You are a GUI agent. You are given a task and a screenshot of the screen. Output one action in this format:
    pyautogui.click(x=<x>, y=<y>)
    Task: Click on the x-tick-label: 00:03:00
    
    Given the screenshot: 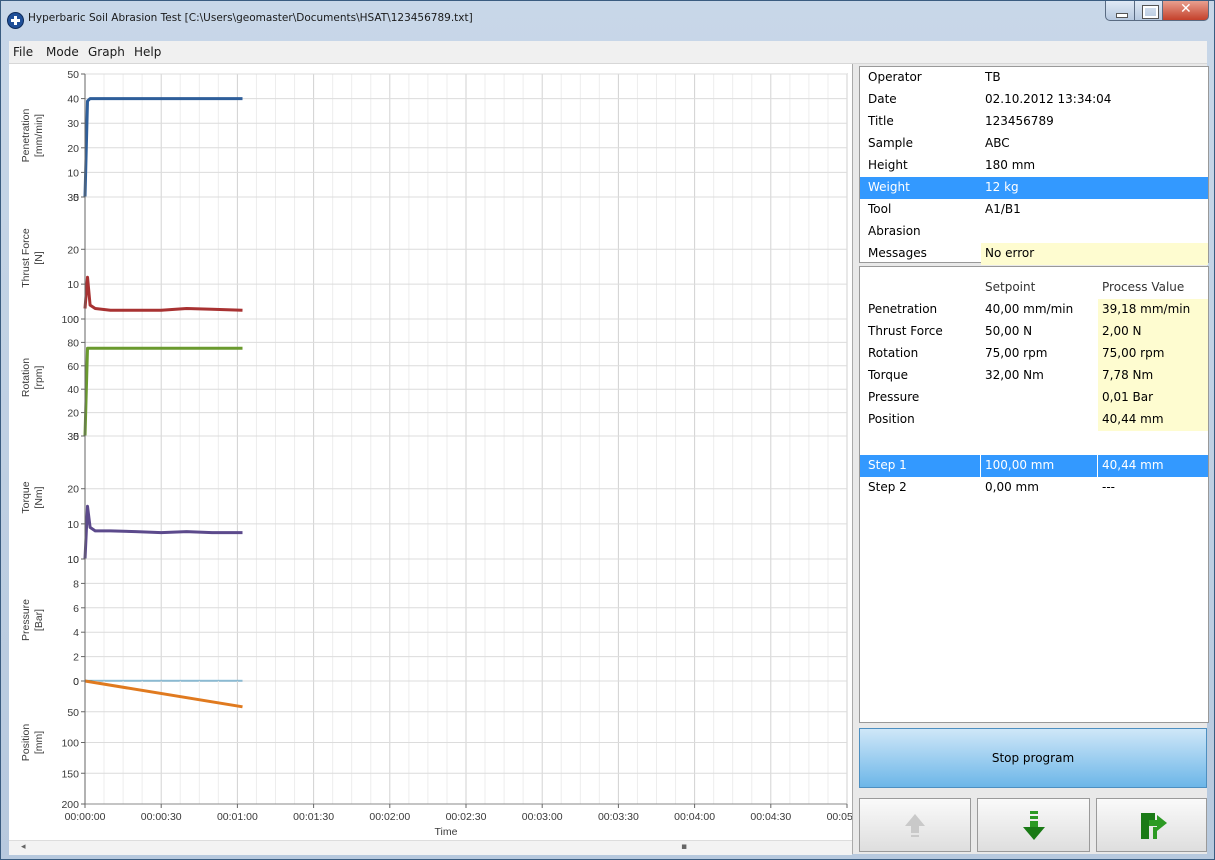 What is the action you would take?
    pyautogui.click(x=542, y=817)
    